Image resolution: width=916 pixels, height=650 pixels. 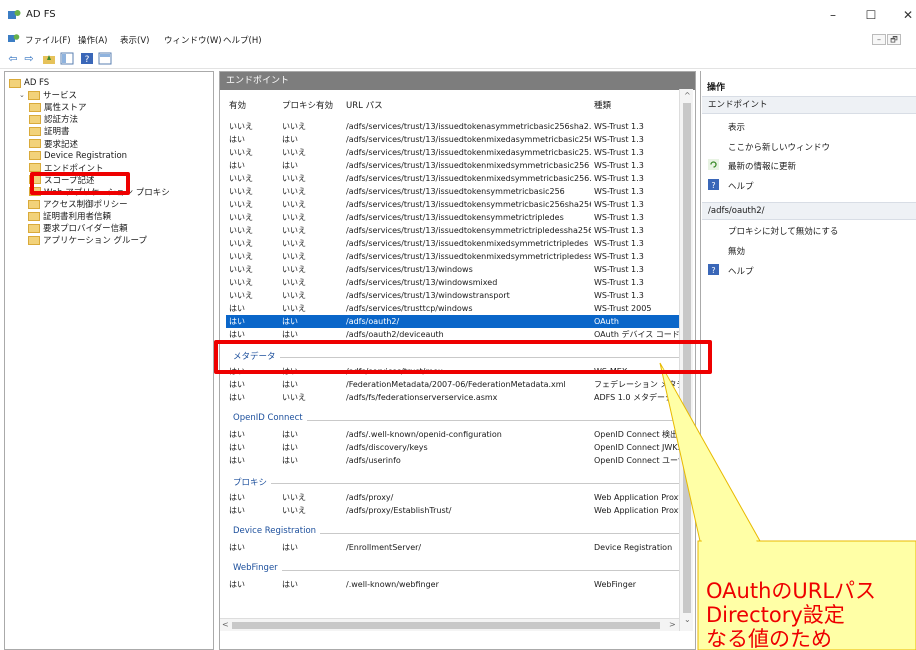 I want to click on cell-url-path: /adfs/services/trust/13/windowsmixed, so click(x=422, y=282).